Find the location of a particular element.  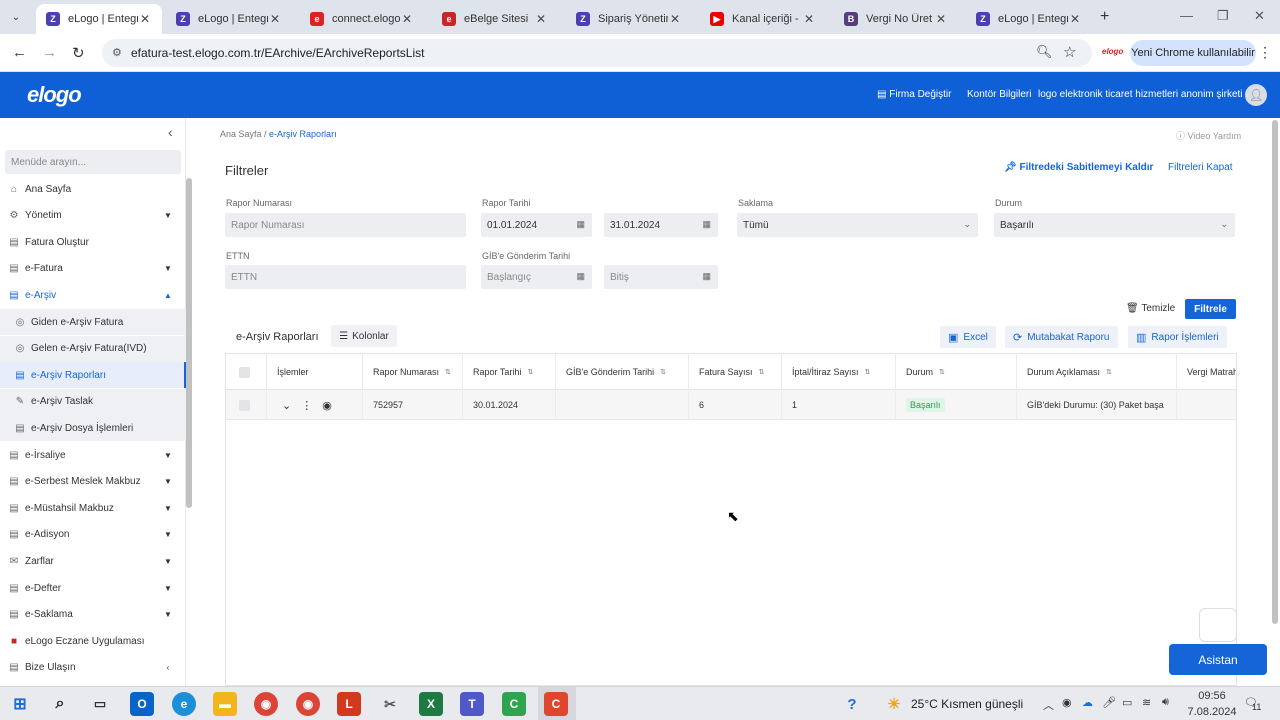

elogo-extension-icon: elogo is located at coordinates (1112, 51).